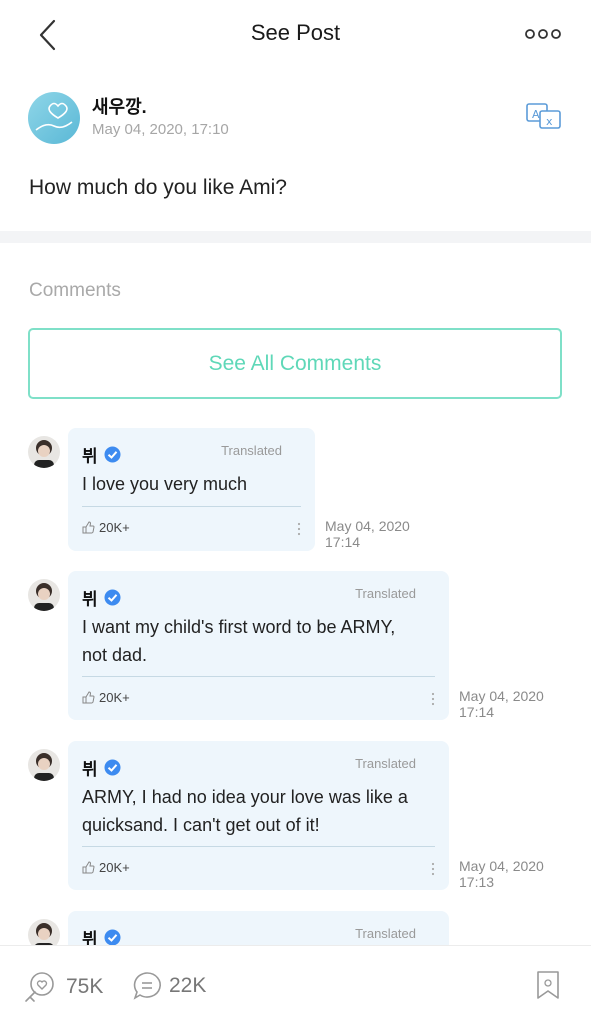  Describe the element at coordinates (295, 363) in the screenshot. I see `see-all-comments-button: See All Comments` at that location.